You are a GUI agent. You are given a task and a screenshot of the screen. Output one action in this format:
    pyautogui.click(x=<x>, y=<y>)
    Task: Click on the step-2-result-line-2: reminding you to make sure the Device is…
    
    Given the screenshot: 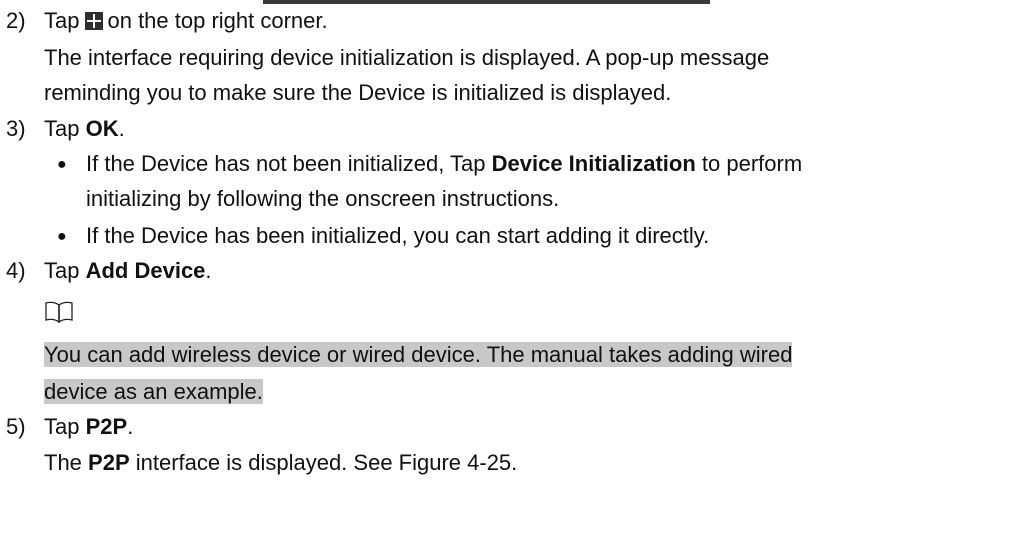 What is the action you would take?
    pyautogui.click(x=358, y=92)
    